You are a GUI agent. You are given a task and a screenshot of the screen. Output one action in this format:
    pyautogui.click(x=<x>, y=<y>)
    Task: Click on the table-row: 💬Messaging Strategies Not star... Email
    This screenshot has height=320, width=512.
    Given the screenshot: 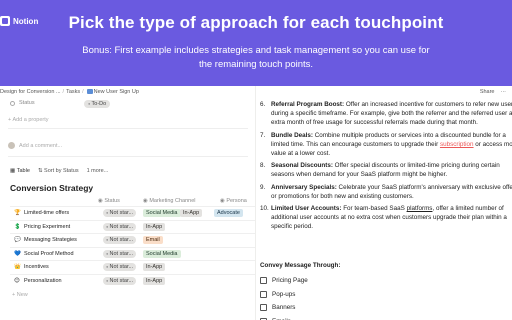 What is the action you would take?
    pyautogui.click(x=132, y=240)
    